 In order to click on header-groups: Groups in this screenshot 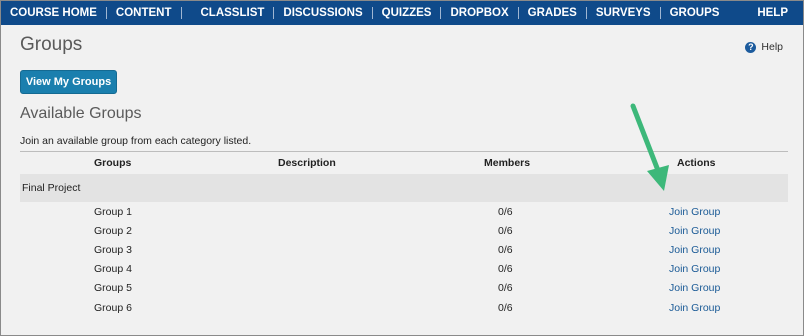, I will do `click(113, 163)`.